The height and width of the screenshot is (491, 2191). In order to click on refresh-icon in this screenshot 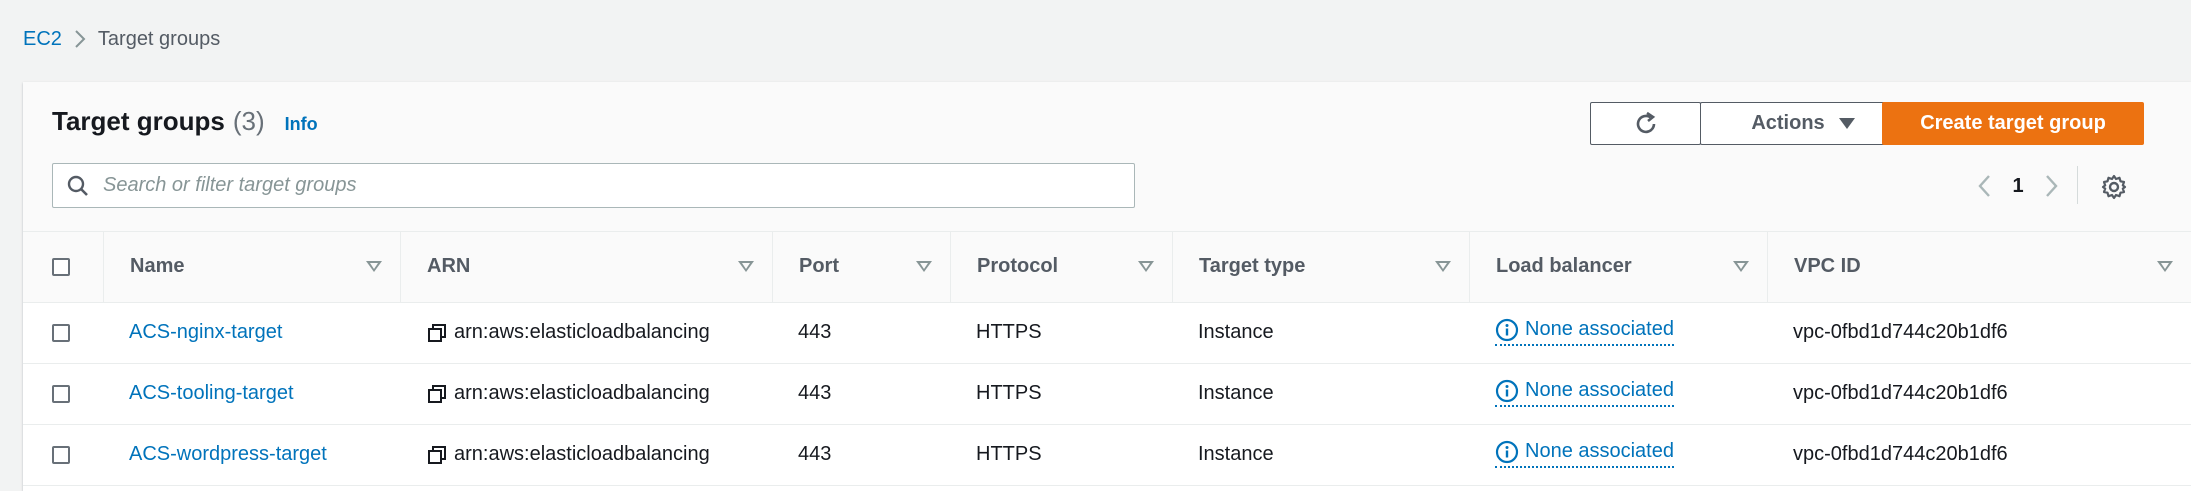, I will do `click(1645, 122)`.